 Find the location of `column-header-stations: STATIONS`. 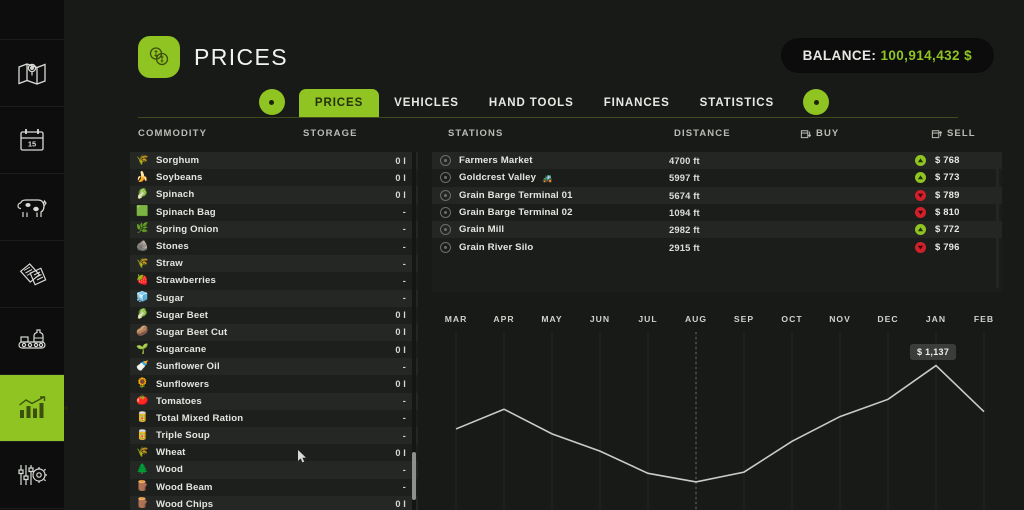

column-header-stations: STATIONS is located at coordinates (476, 133).